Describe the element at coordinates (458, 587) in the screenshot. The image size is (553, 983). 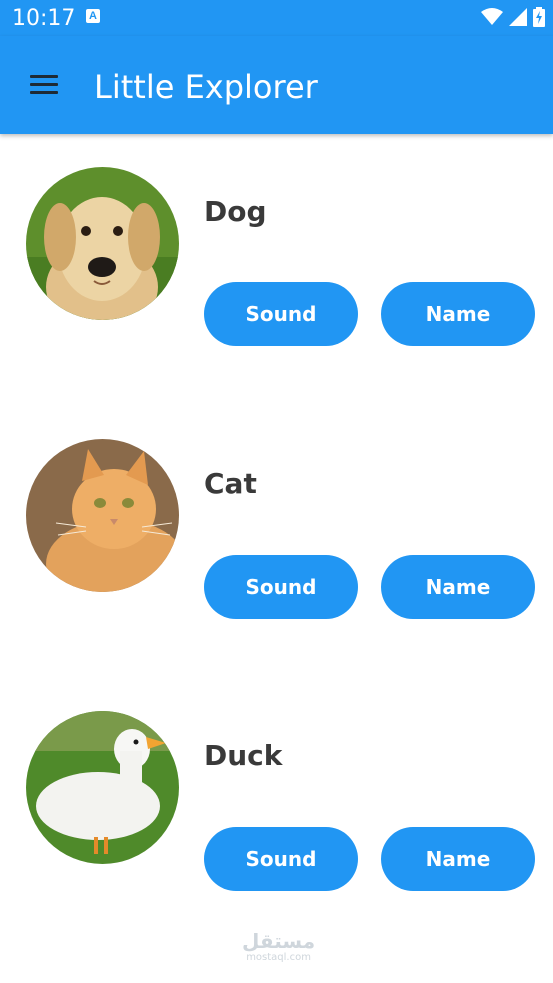
I see `cat-name-button: Name` at that location.